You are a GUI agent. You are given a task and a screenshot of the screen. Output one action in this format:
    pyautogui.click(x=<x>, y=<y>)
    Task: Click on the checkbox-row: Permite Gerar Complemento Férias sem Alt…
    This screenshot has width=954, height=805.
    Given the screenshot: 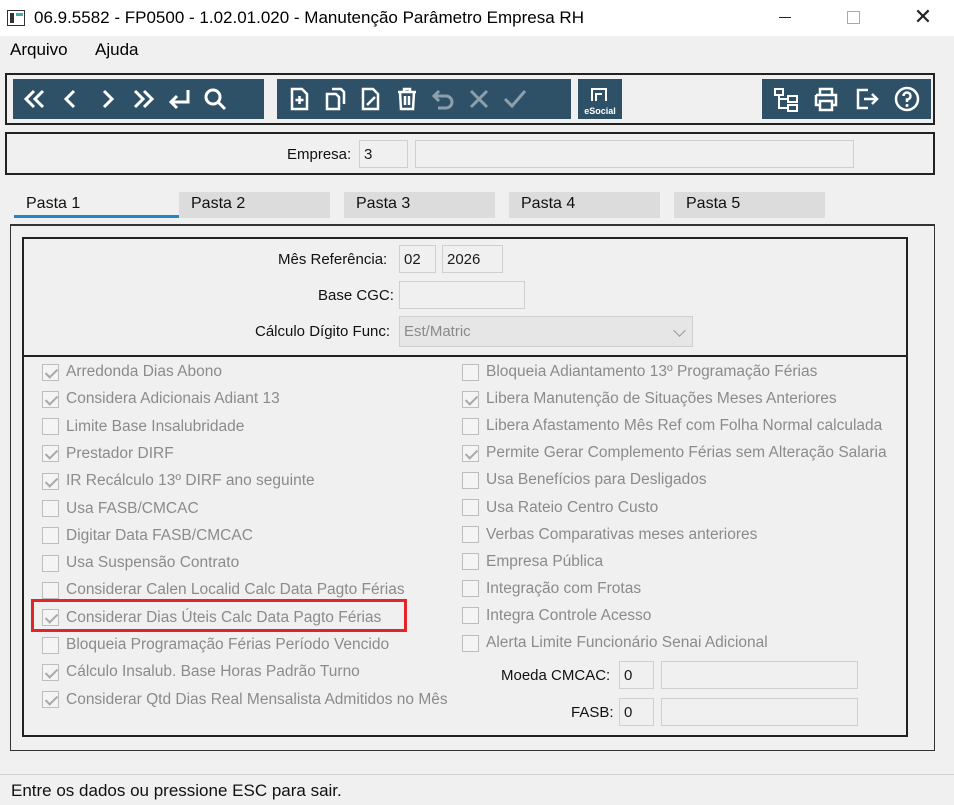 What is the action you would take?
    pyautogui.click(x=674, y=453)
    